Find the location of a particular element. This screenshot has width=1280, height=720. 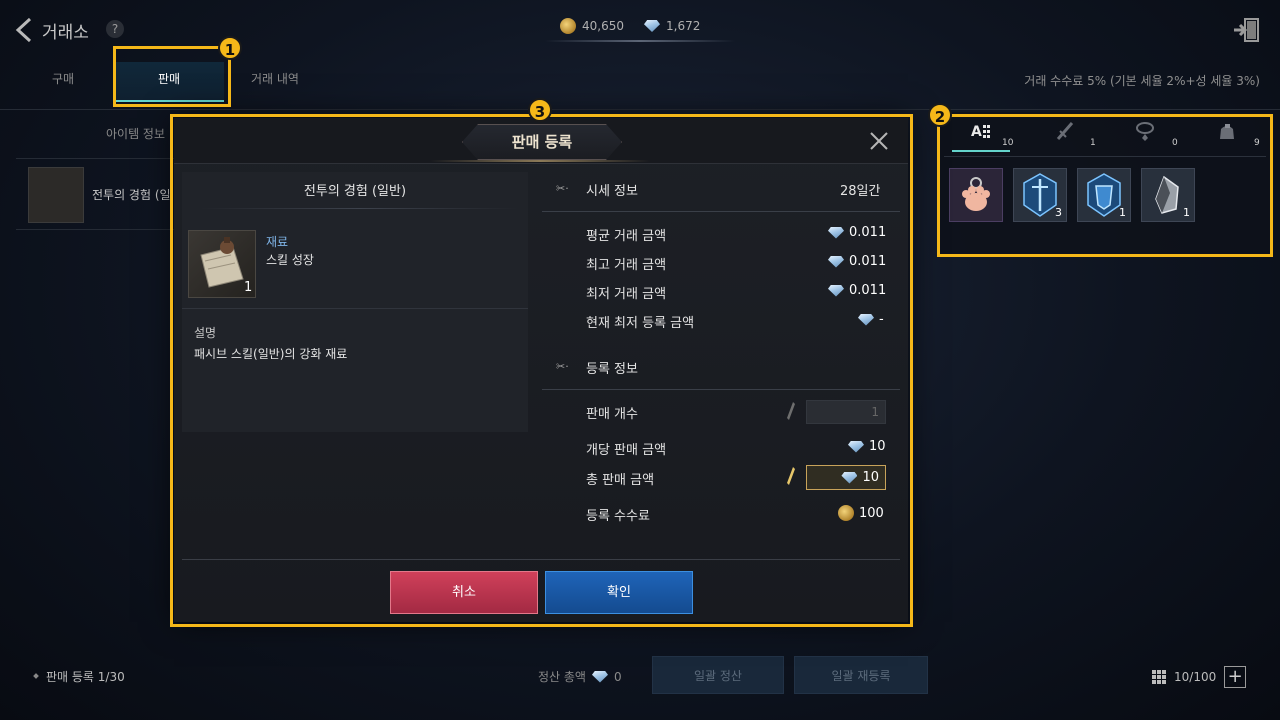

currency-divider is located at coordinates (640, 41).